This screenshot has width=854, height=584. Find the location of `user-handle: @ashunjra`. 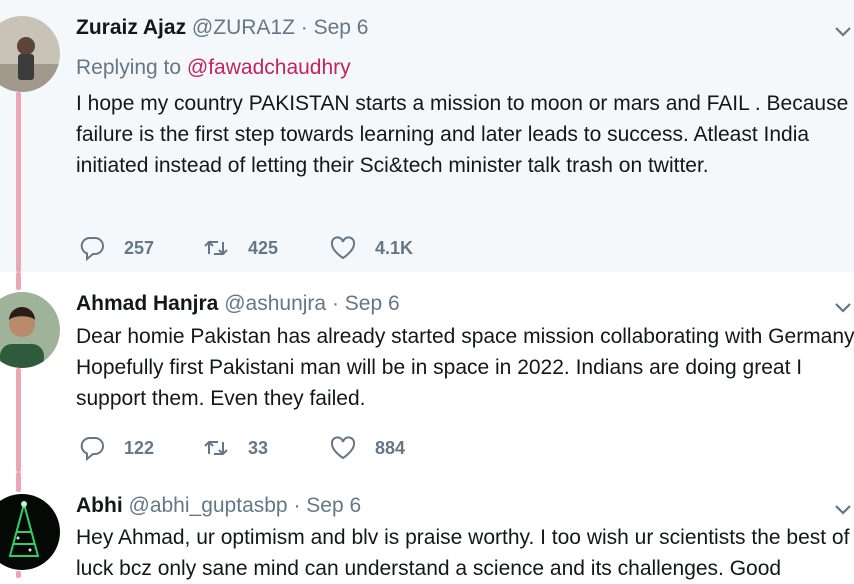

user-handle: @ashunjra is located at coordinates (275, 303).